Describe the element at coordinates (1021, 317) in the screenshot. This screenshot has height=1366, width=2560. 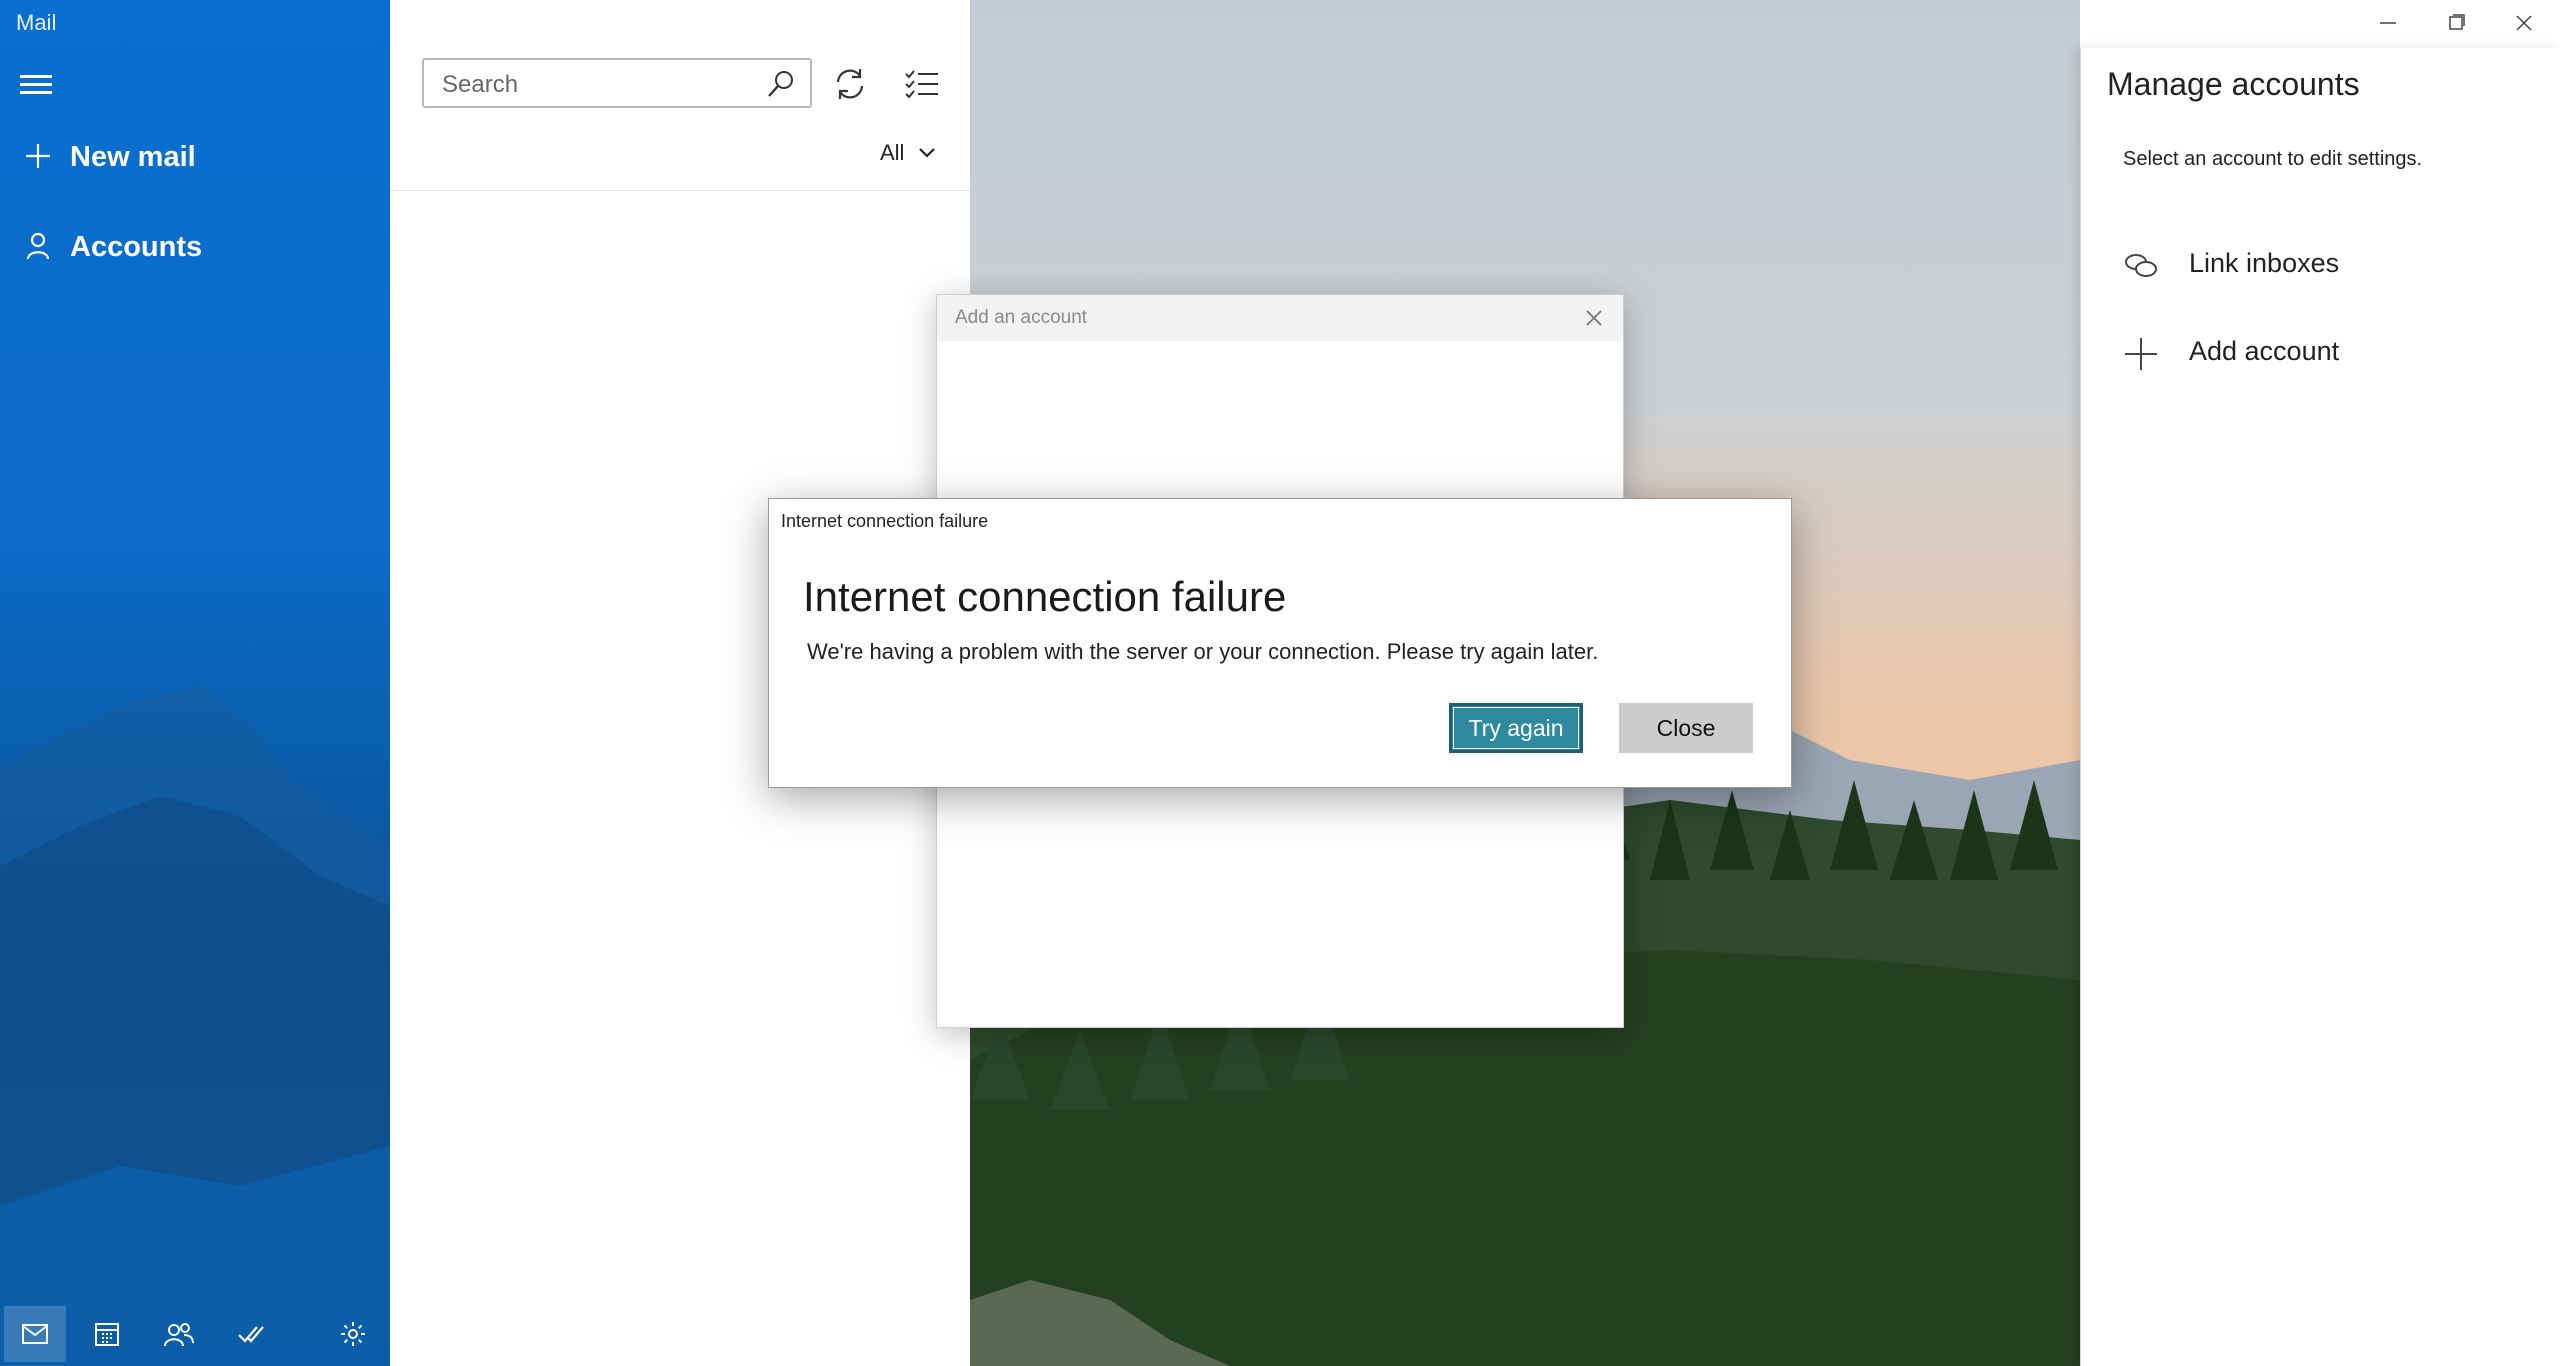
I see `add-account-title: Add an account` at that location.